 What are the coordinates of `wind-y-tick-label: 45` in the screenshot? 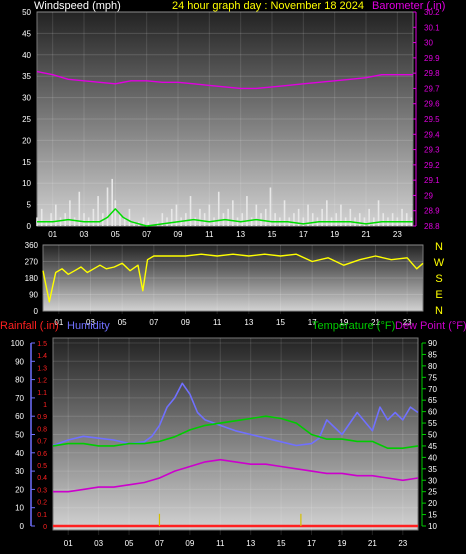 It's located at (26, 33).